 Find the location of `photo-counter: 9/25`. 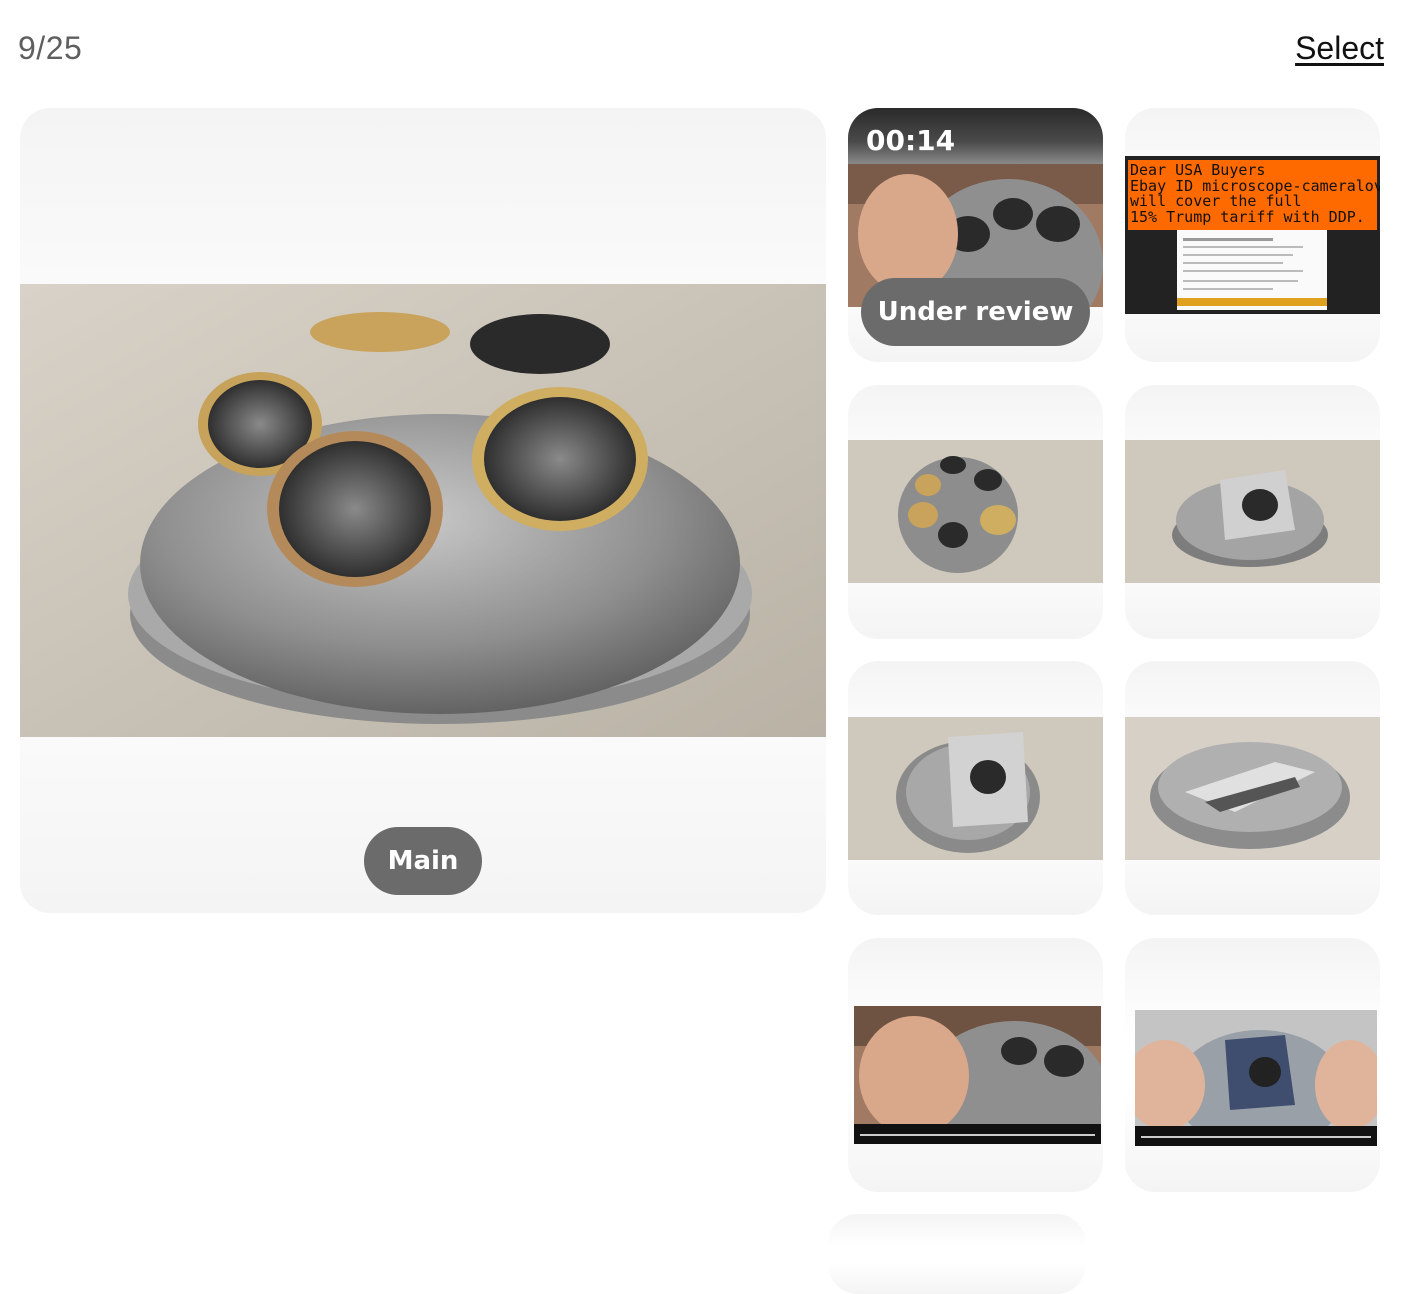

photo-counter: 9/25 is located at coordinates (50, 48).